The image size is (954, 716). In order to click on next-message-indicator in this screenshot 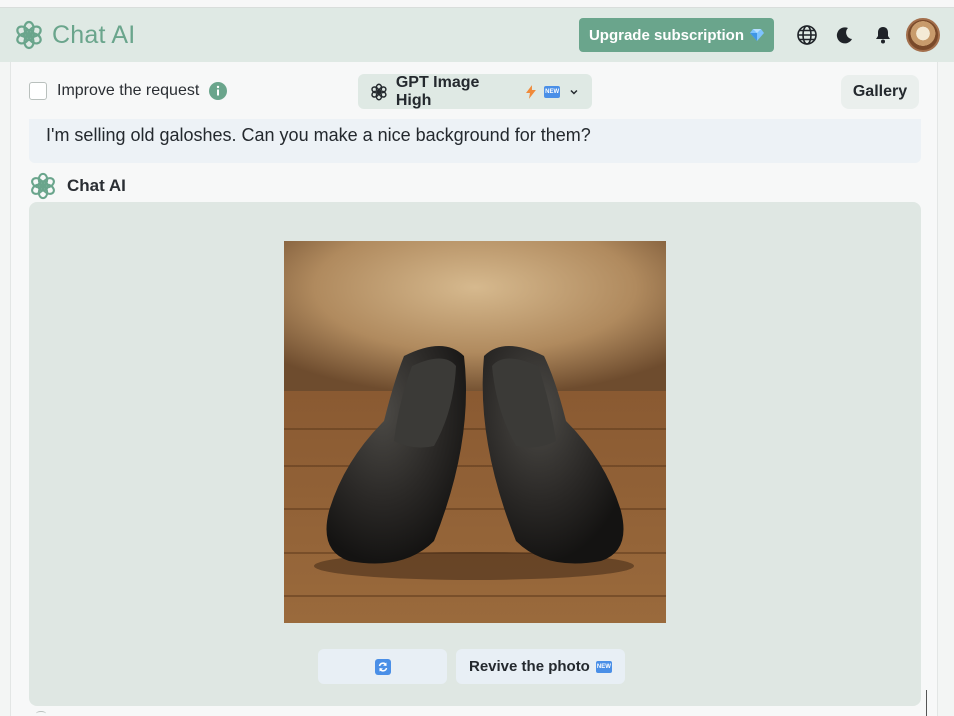, I will do `click(41, 713)`.